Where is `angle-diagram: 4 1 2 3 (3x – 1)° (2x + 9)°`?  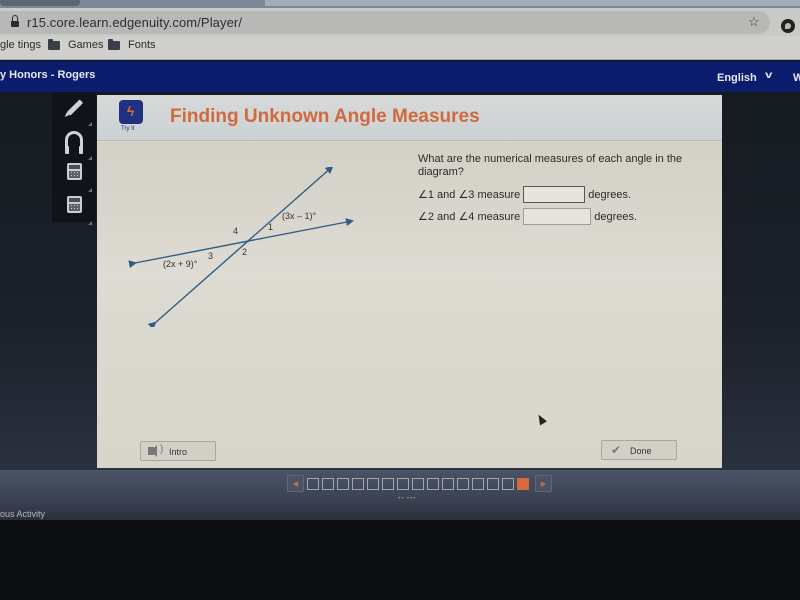
angle-diagram: 4 1 2 3 (3x – 1)° (2x + 9)° is located at coordinates (245, 247).